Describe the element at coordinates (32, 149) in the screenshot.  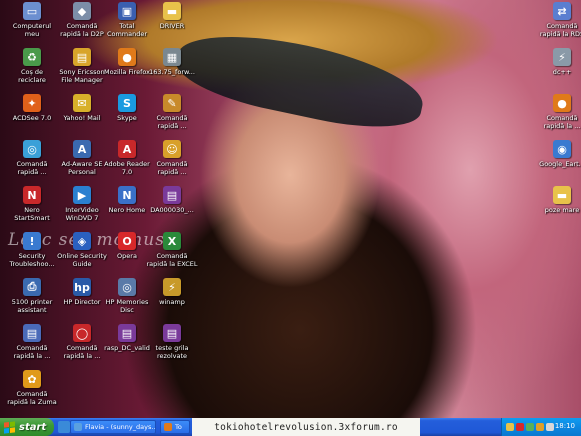
I see `shortcut-globe-icon: ◎` at that location.